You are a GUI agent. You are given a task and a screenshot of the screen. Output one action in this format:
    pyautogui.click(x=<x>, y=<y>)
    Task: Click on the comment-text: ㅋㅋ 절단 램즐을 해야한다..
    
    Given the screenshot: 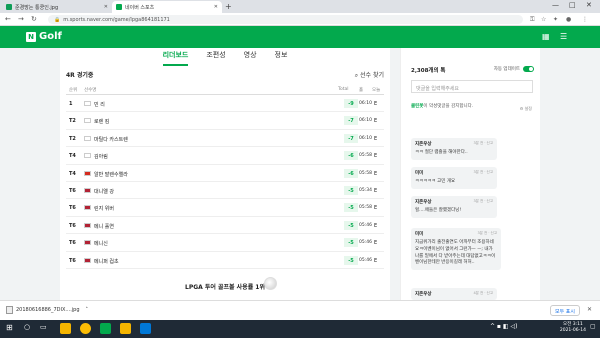 What is the action you would take?
    pyautogui.click(x=441, y=152)
    